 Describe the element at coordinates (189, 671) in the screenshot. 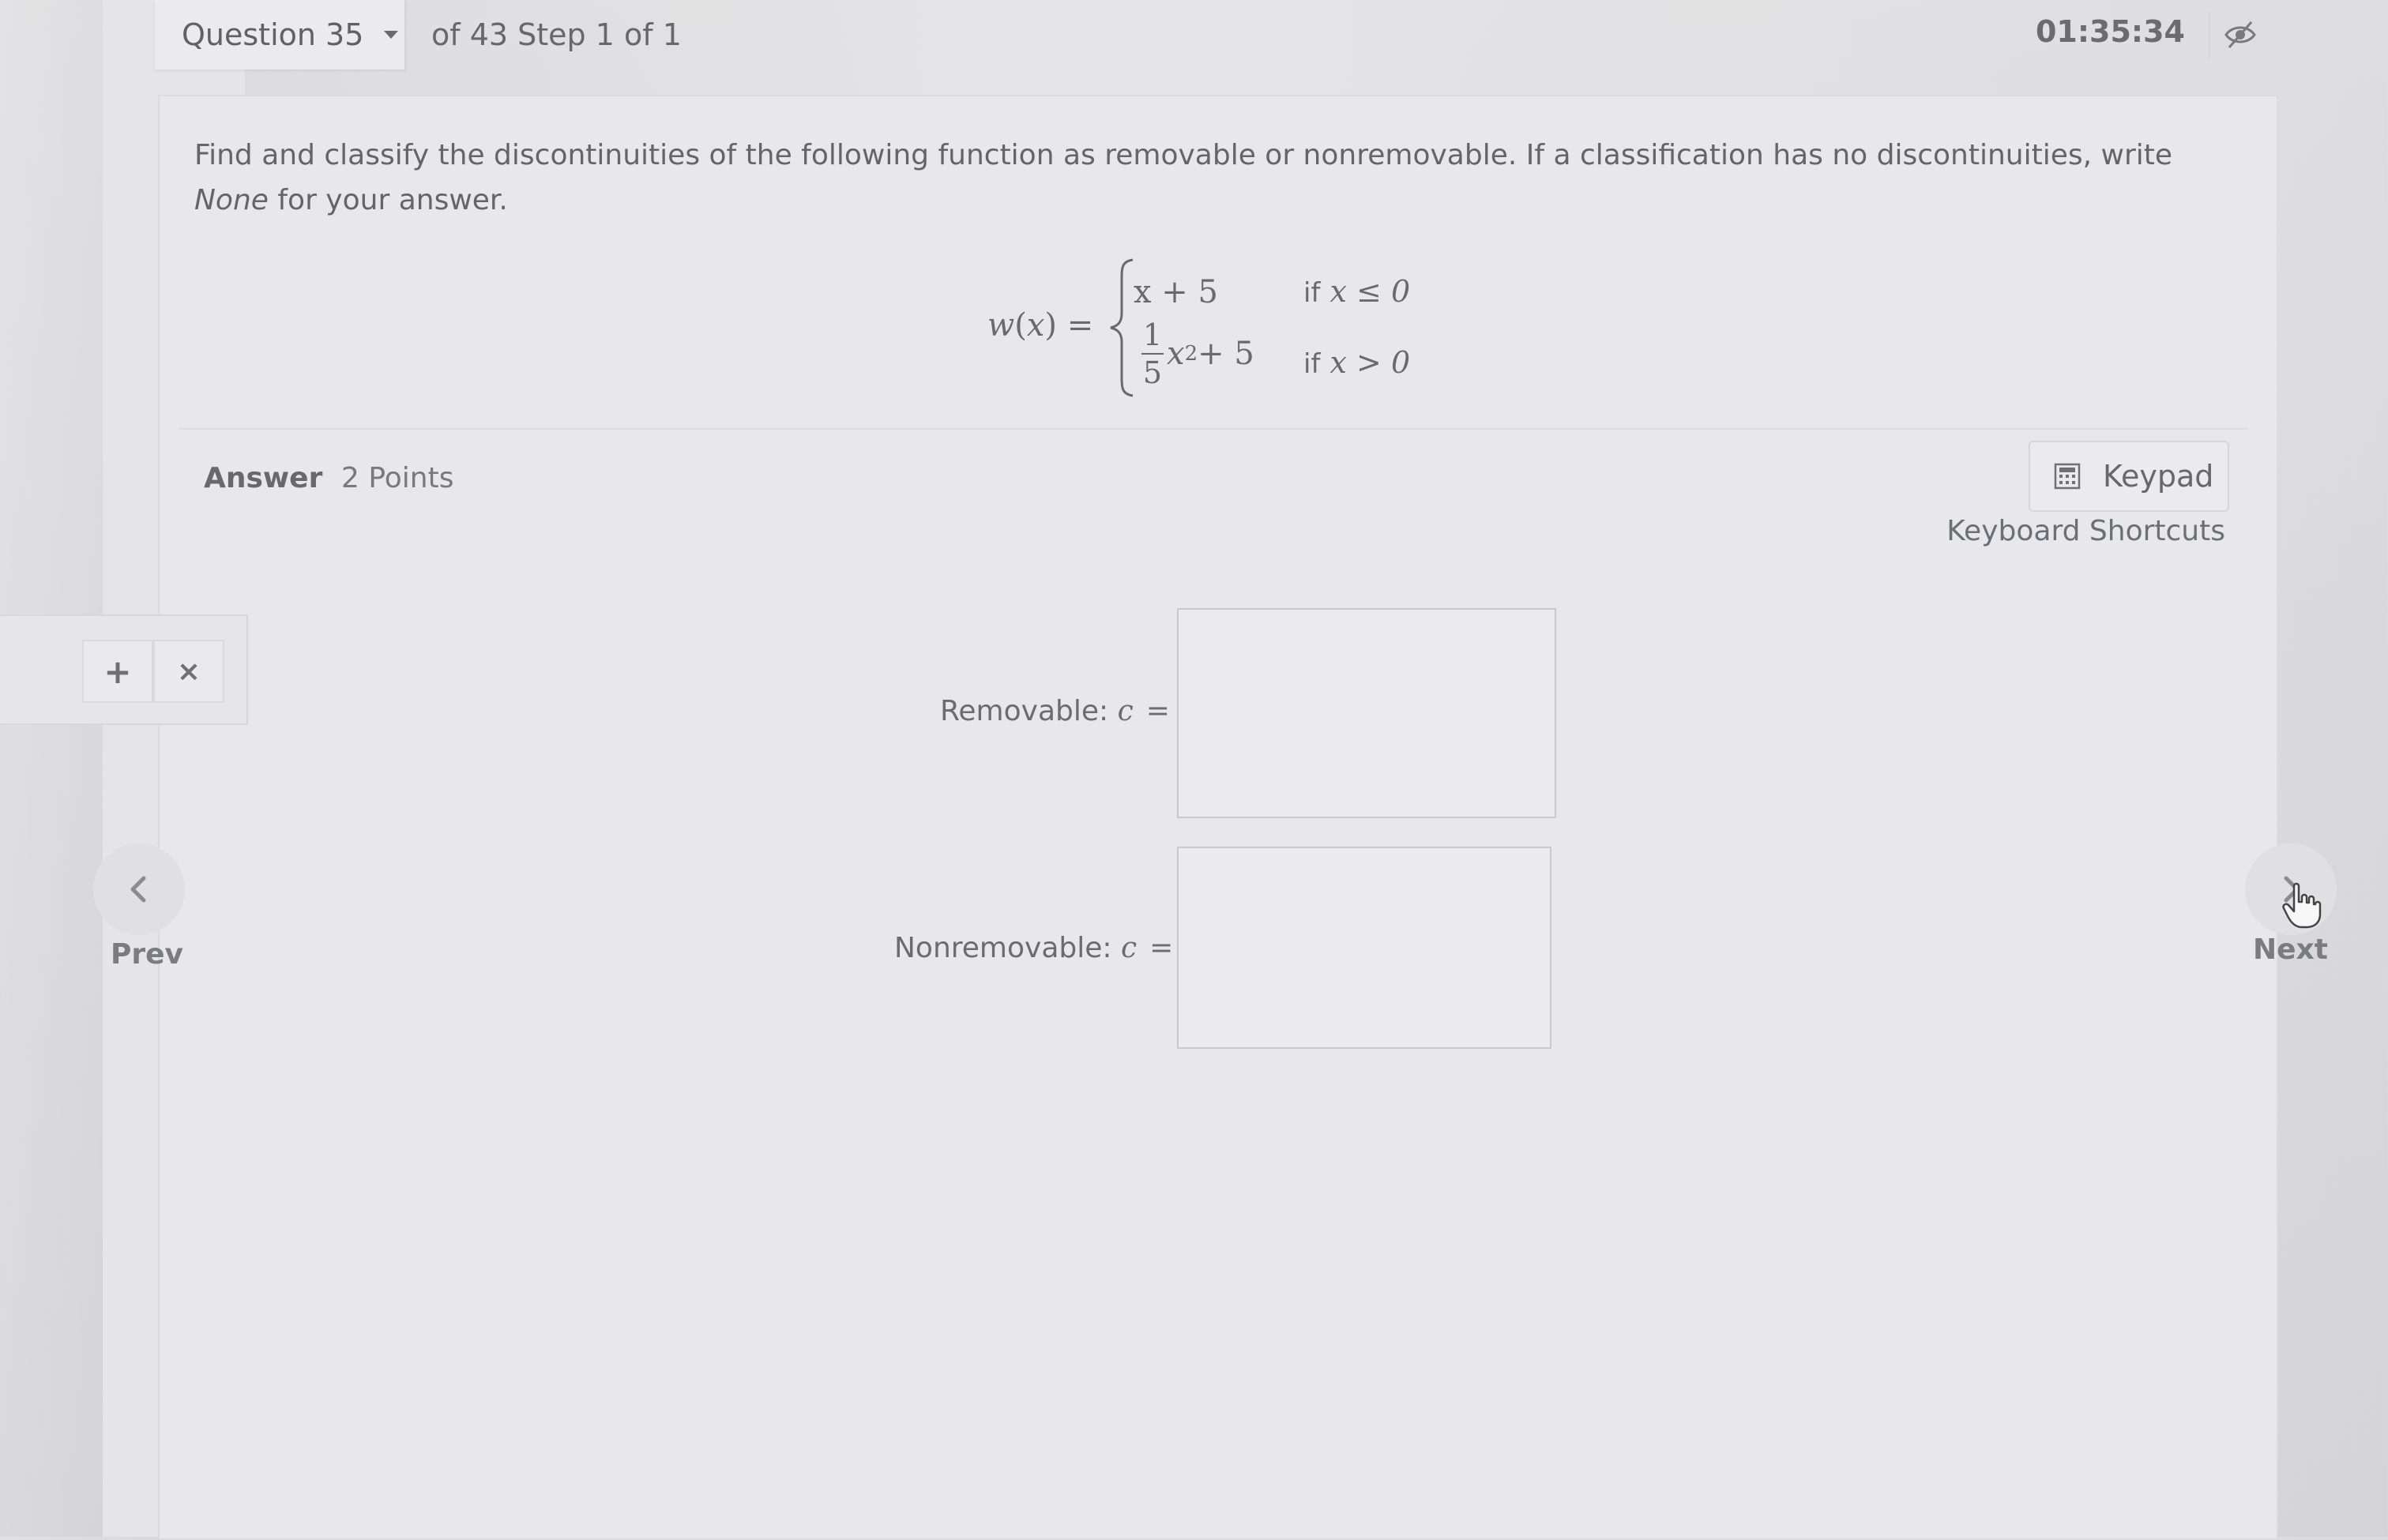

I see `close-icon: ×` at that location.